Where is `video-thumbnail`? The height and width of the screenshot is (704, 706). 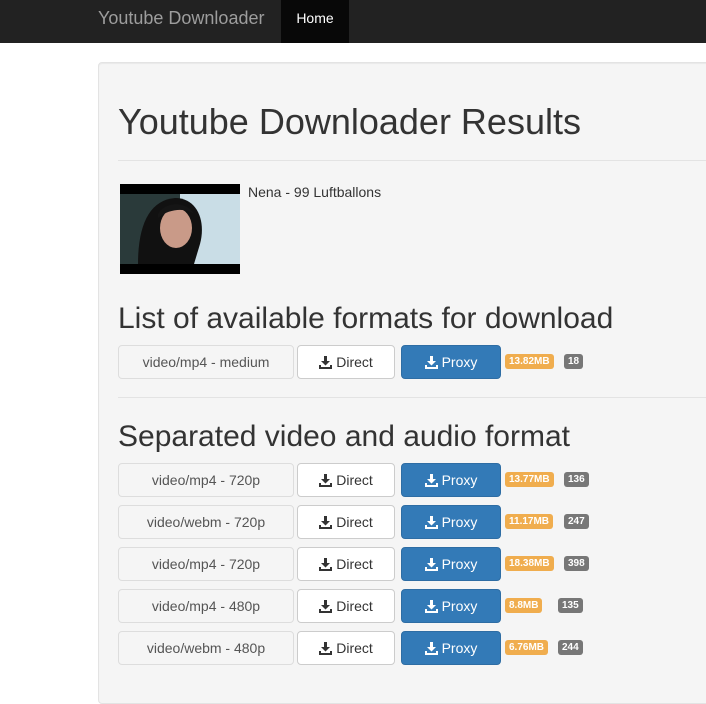 video-thumbnail is located at coordinates (180, 229).